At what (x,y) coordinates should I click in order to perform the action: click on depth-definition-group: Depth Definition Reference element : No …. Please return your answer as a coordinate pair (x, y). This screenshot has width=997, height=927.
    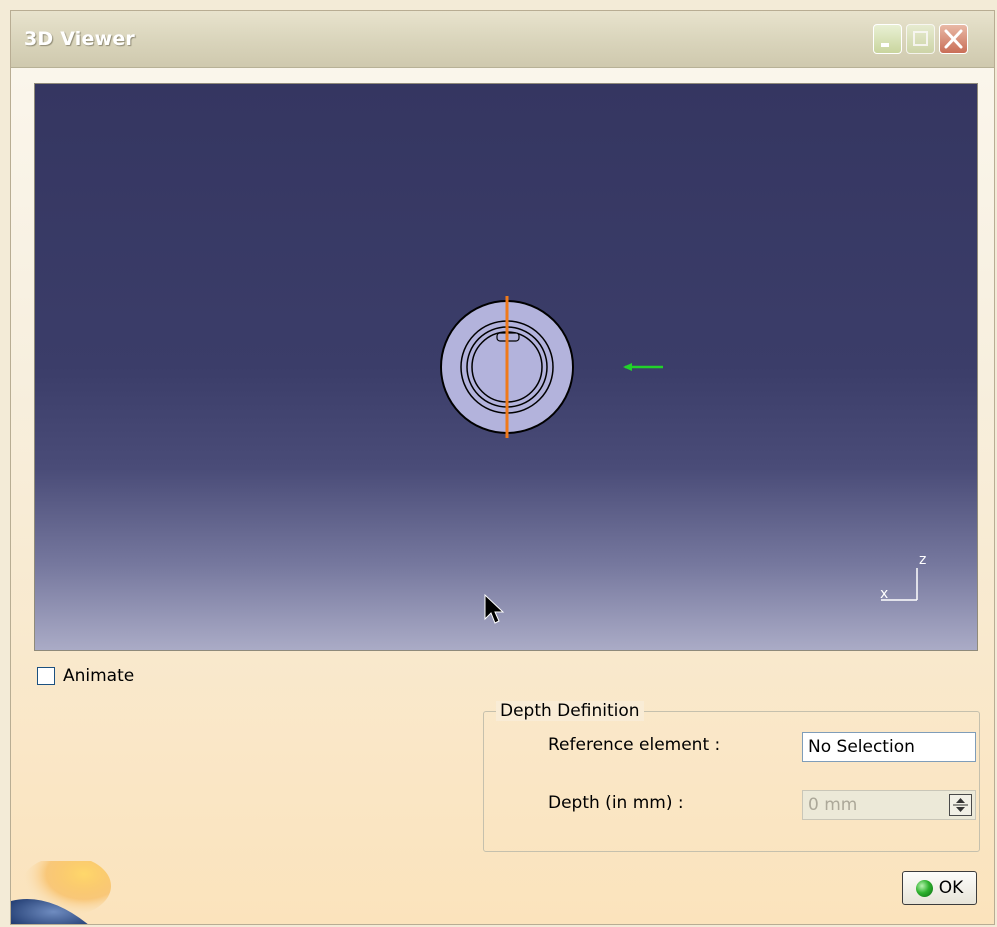
    Looking at the image, I should click on (731, 776).